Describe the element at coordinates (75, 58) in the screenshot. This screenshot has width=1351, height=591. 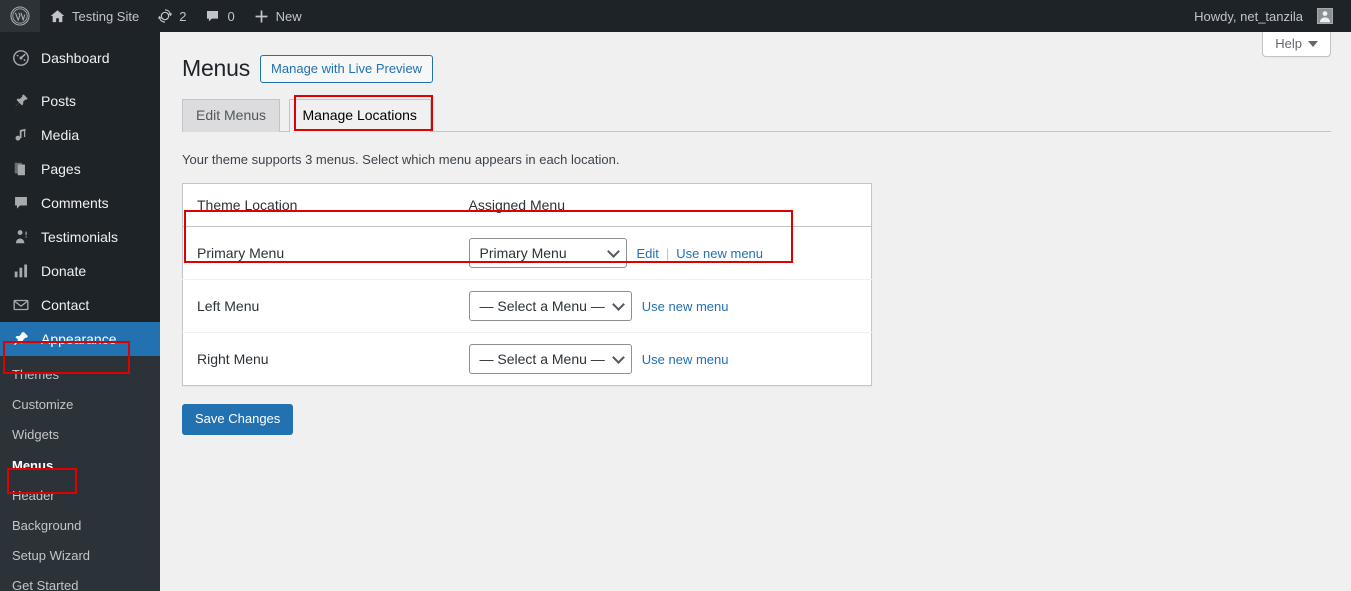
I see `sidebar-item-label: Dashboard` at that location.